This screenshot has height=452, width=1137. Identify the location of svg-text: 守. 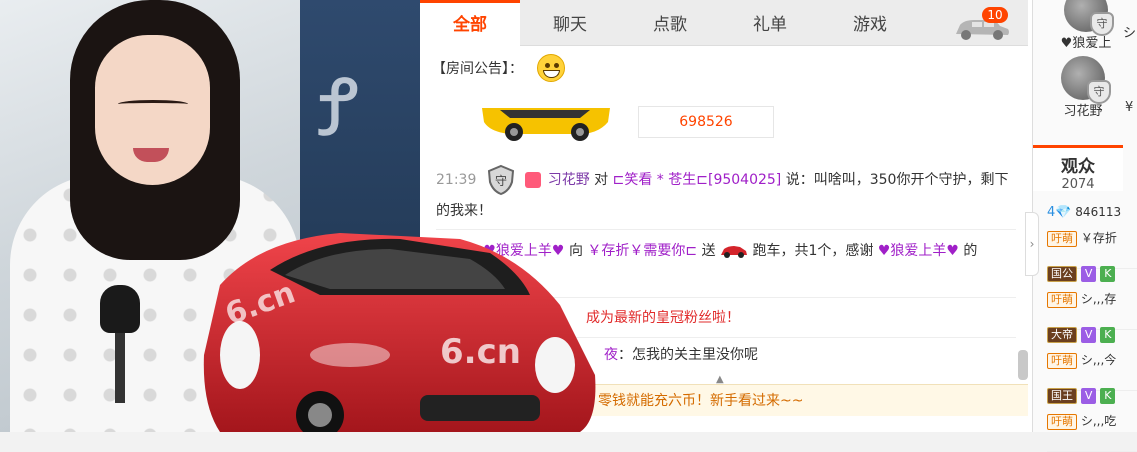
(501, 181).